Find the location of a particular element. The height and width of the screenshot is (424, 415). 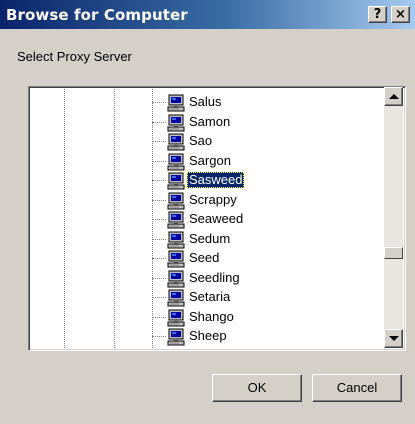

help-button: ? is located at coordinates (377, 14).